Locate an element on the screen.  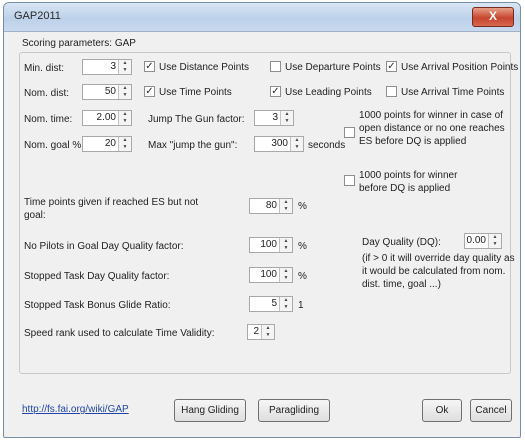
day-quality-value: 0.00 is located at coordinates (476, 240).